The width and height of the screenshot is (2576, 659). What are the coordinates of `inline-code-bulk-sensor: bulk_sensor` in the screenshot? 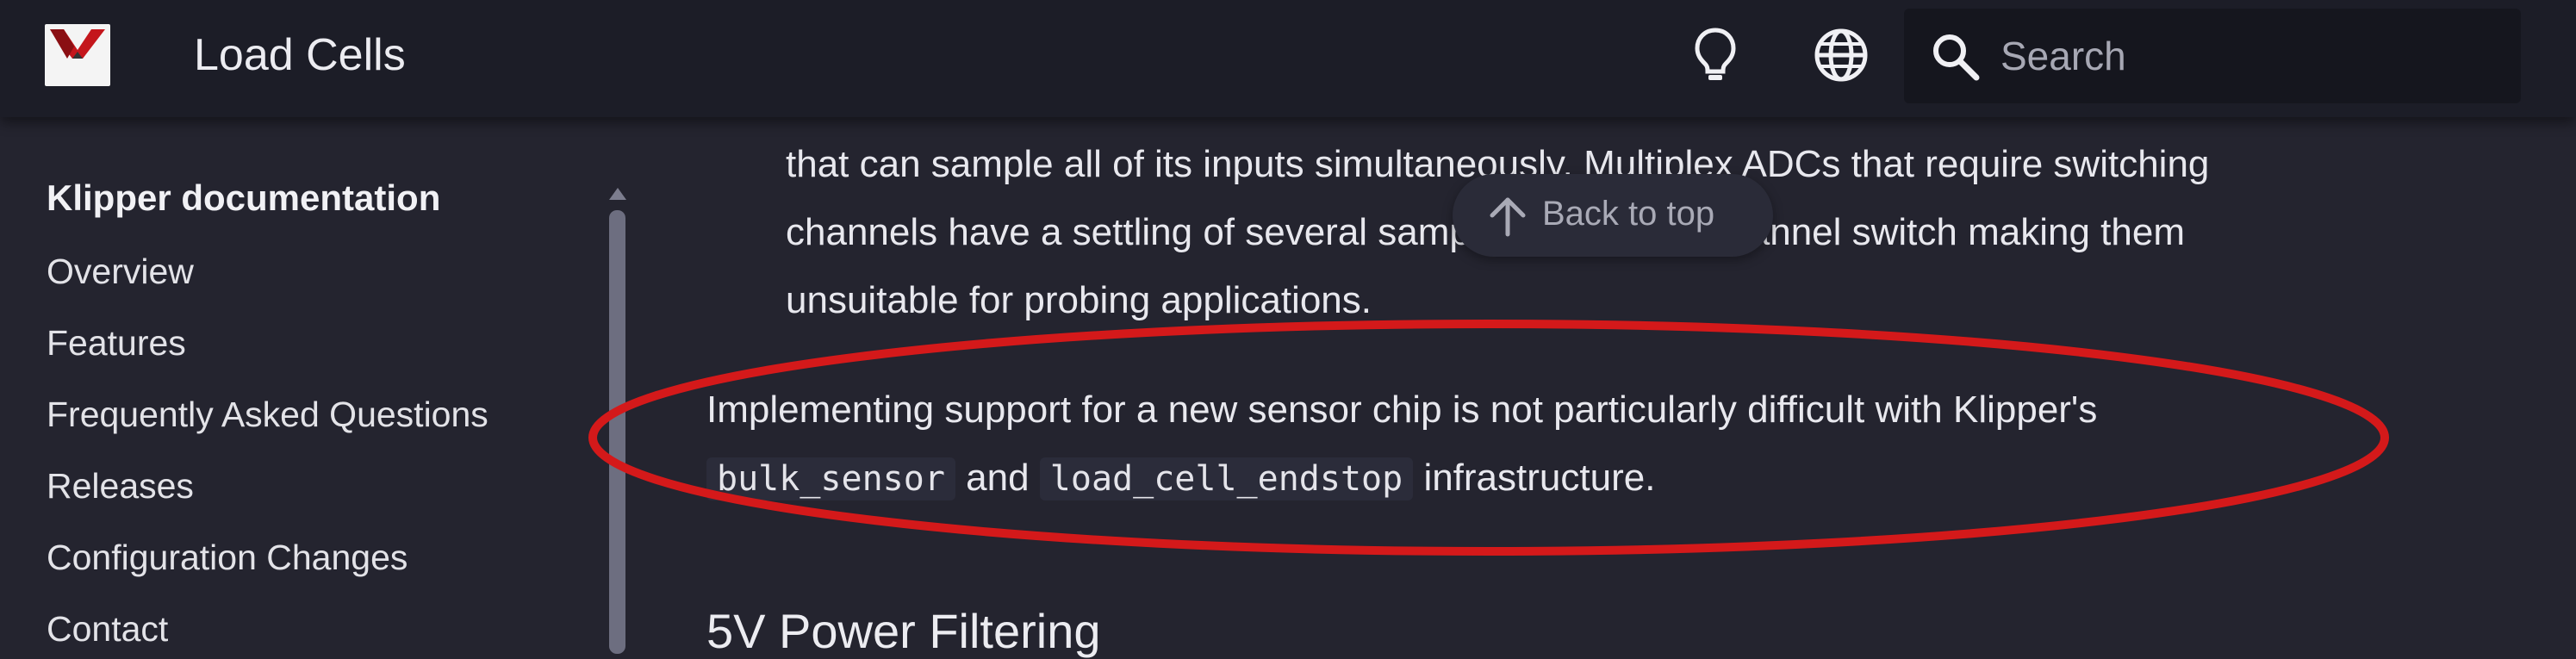 It's located at (831, 478).